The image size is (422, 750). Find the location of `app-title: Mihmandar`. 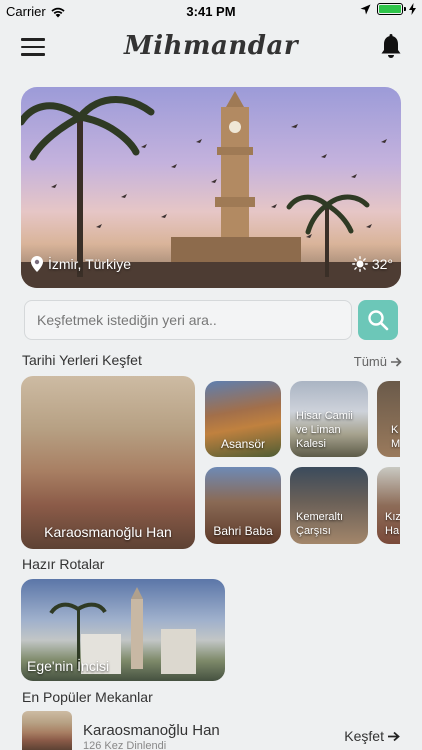

app-title: Mihmandar is located at coordinates (211, 46).